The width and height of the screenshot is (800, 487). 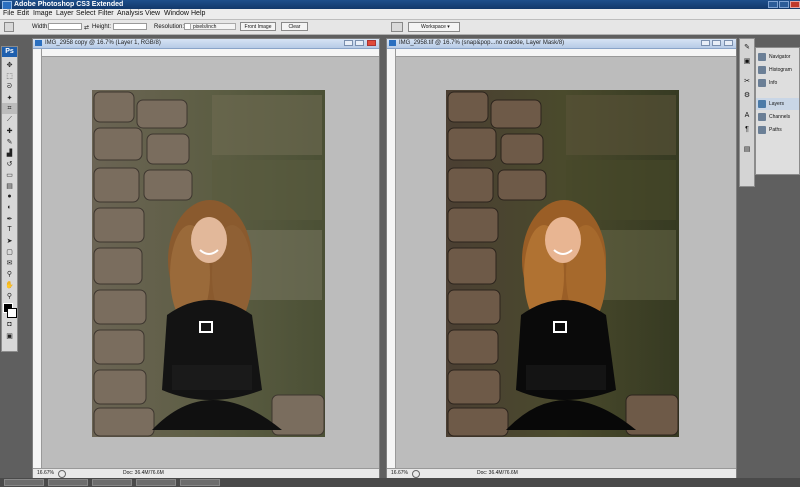 I want to click on close-window-icon, so click(x=795, y=4).